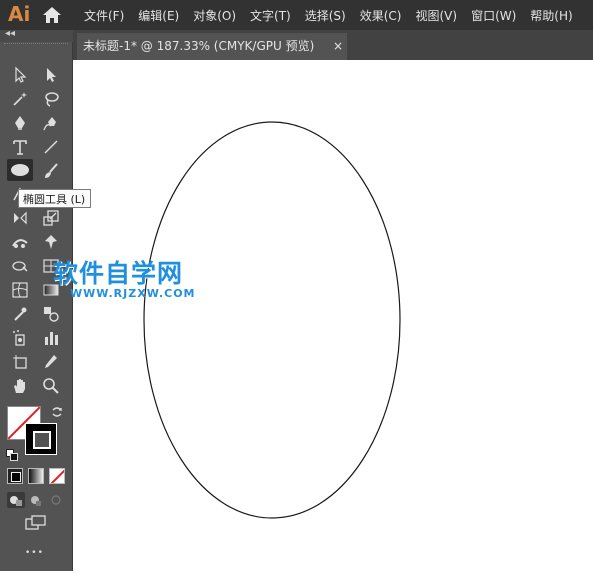 The image size is (593, 575). Describe the element at coordinates (20, 123) in the screenshot. I see `pen-tool-icon` at that location.